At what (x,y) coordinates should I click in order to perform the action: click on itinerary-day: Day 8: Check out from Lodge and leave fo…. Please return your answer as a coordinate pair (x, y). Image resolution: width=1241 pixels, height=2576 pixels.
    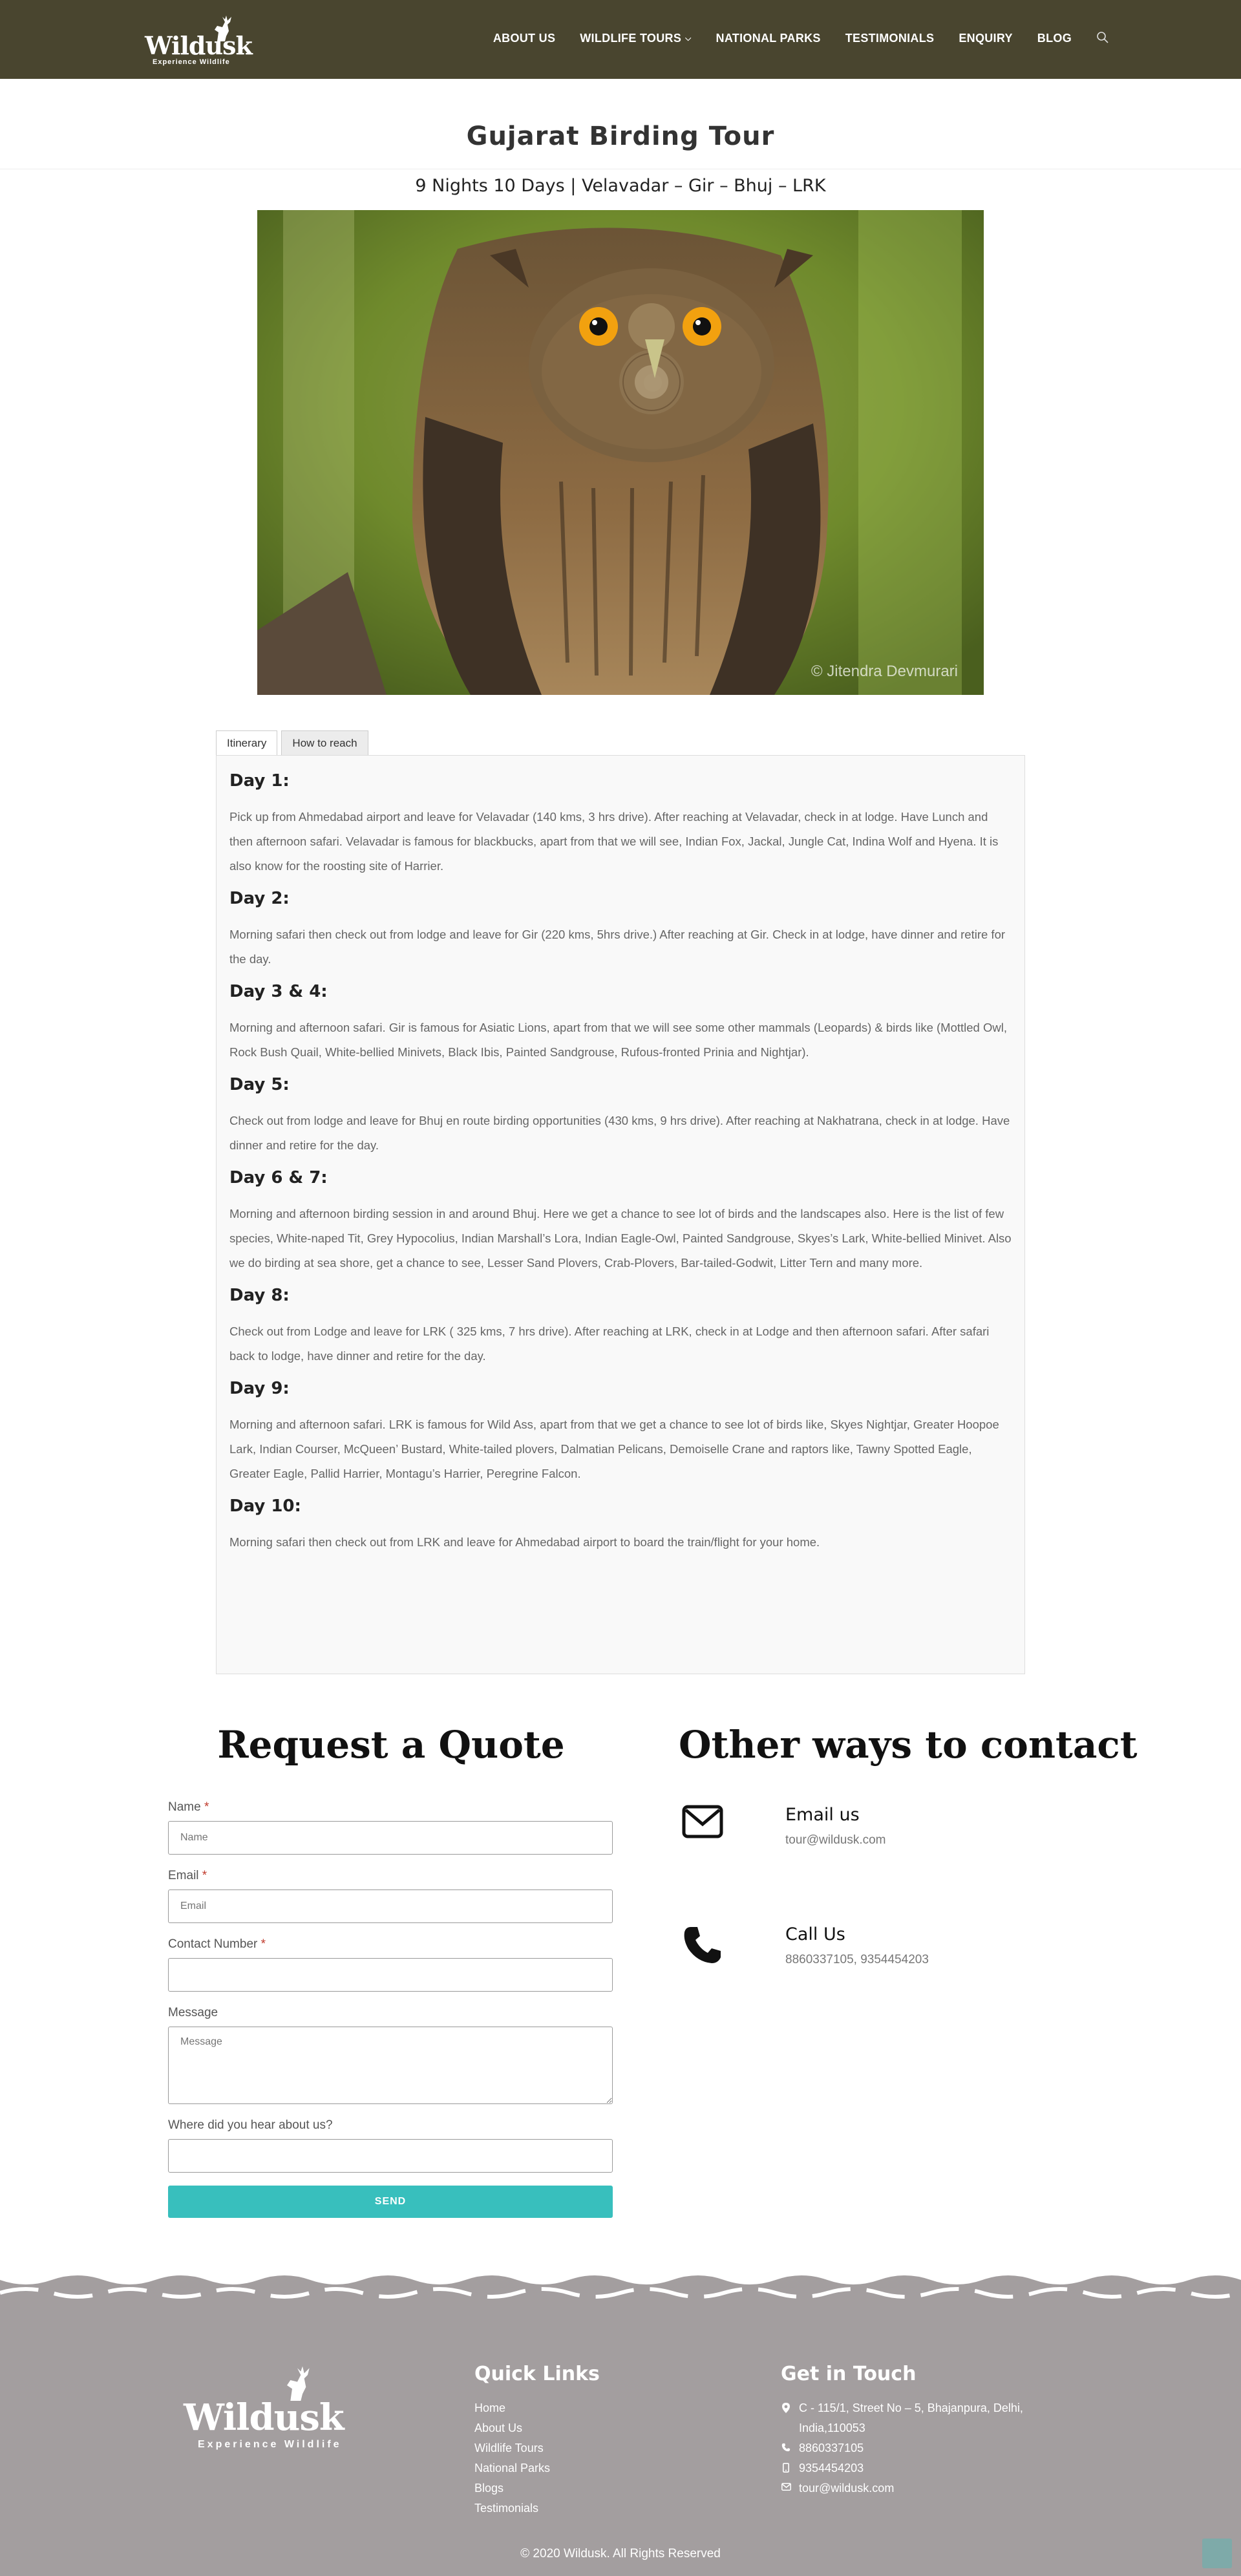
    Looking at the image, I should click on (620, 1327).